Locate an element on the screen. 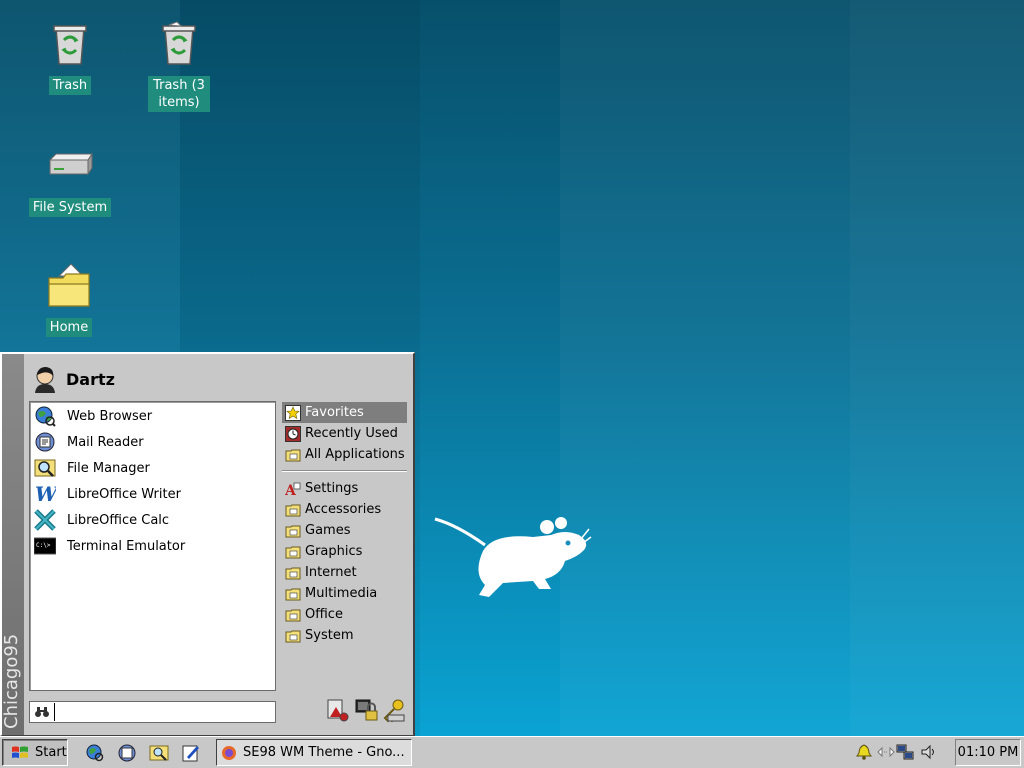 This screenshot has height=768, width=1024. category-internet: Internet is located at coordinates (344, 572).